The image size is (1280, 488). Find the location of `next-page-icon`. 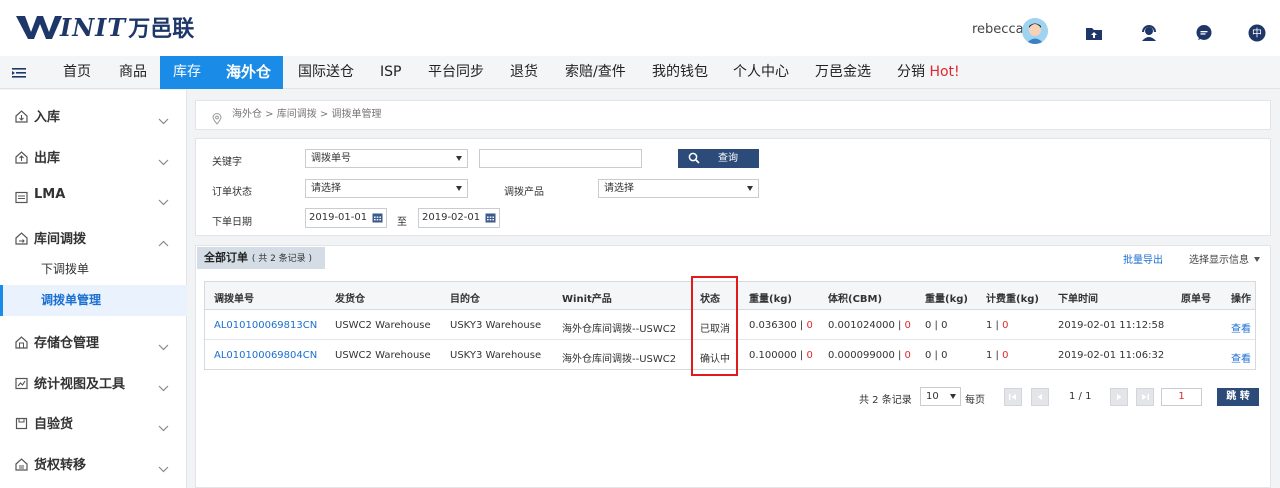

next-page-icon is located at coordinates (1119, 397).